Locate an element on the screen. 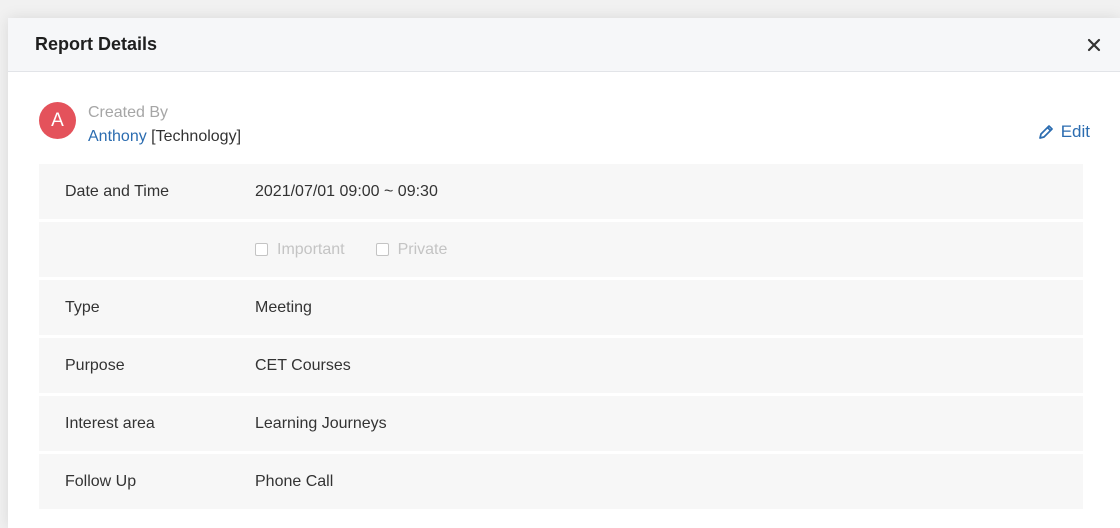  creator-block: A Created By Anthony [Technology] is located at coordinates (140, 125).